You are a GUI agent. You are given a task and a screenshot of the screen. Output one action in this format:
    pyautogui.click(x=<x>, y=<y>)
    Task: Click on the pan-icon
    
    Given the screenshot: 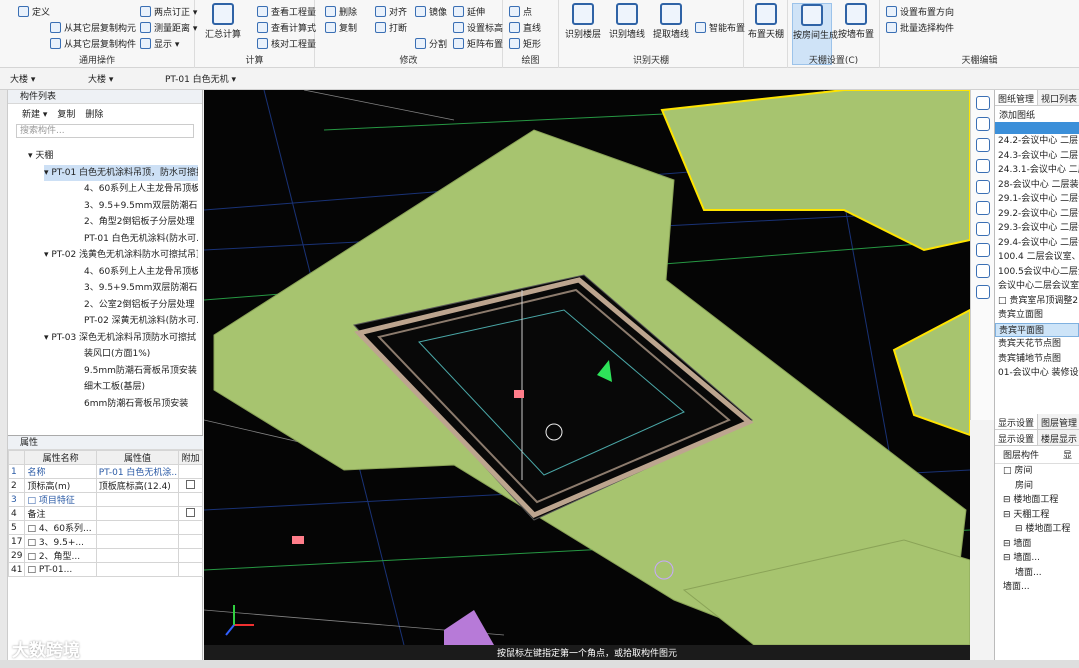 What is the action you would take?
    pyautogui.click(x=982, y=250)
    